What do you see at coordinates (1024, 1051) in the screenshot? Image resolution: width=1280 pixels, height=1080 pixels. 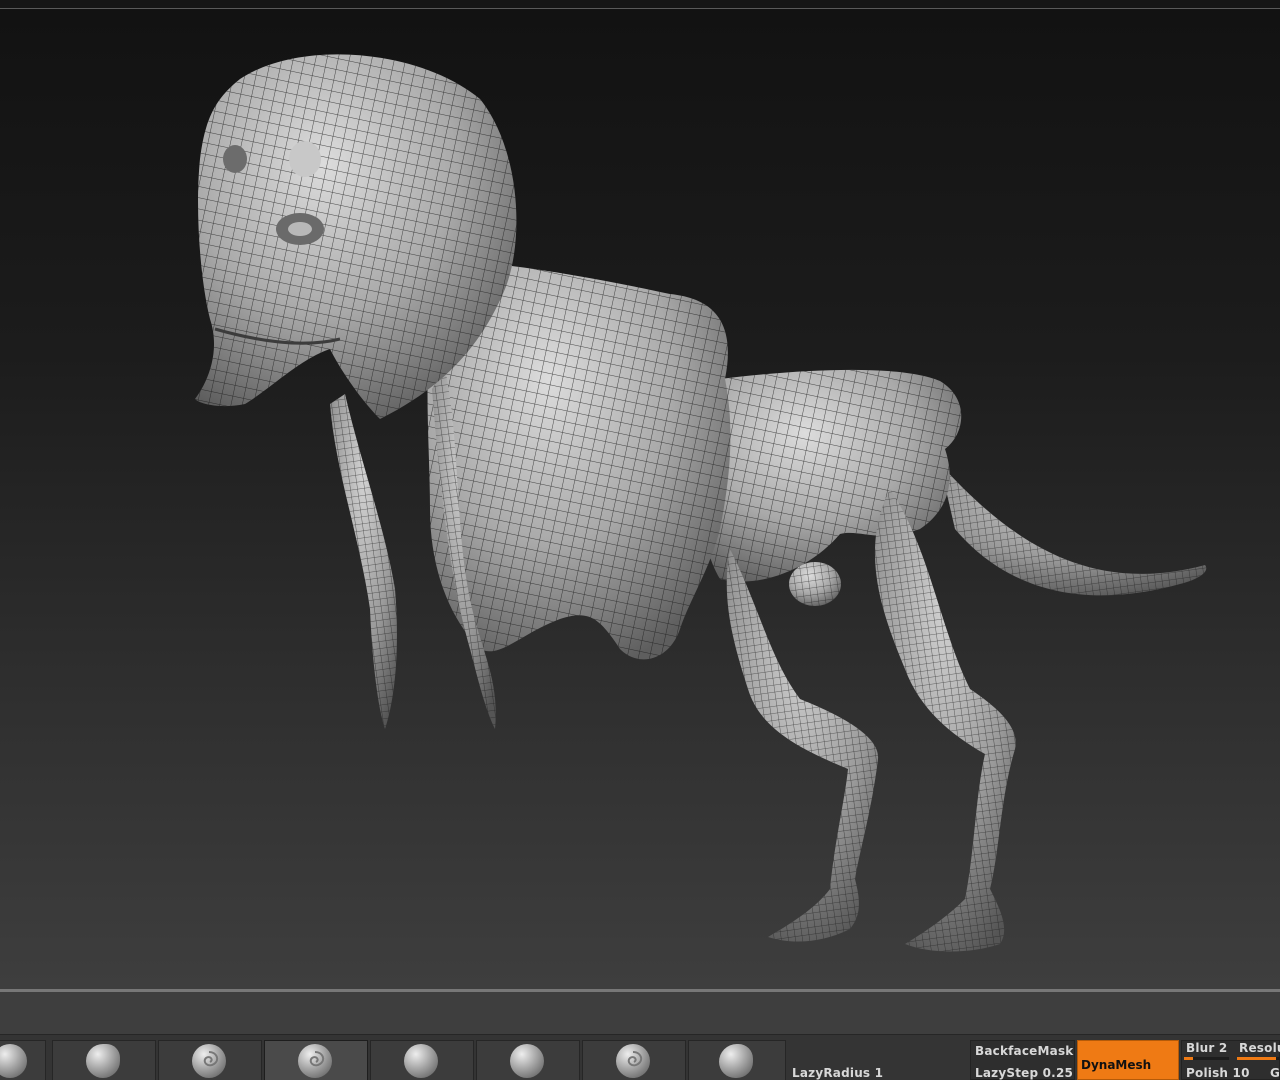 I see `backface-mask-button: BackfaceMask` at bounding box center [1024, 1051].